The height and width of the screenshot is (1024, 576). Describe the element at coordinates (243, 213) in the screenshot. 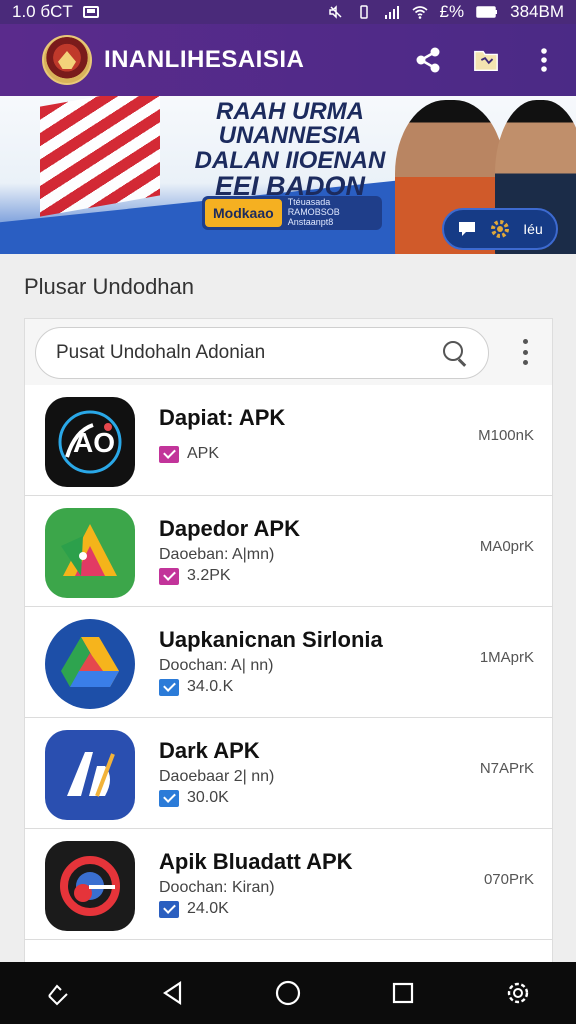

I see `banner-cta-button: Modkaao` at that location.